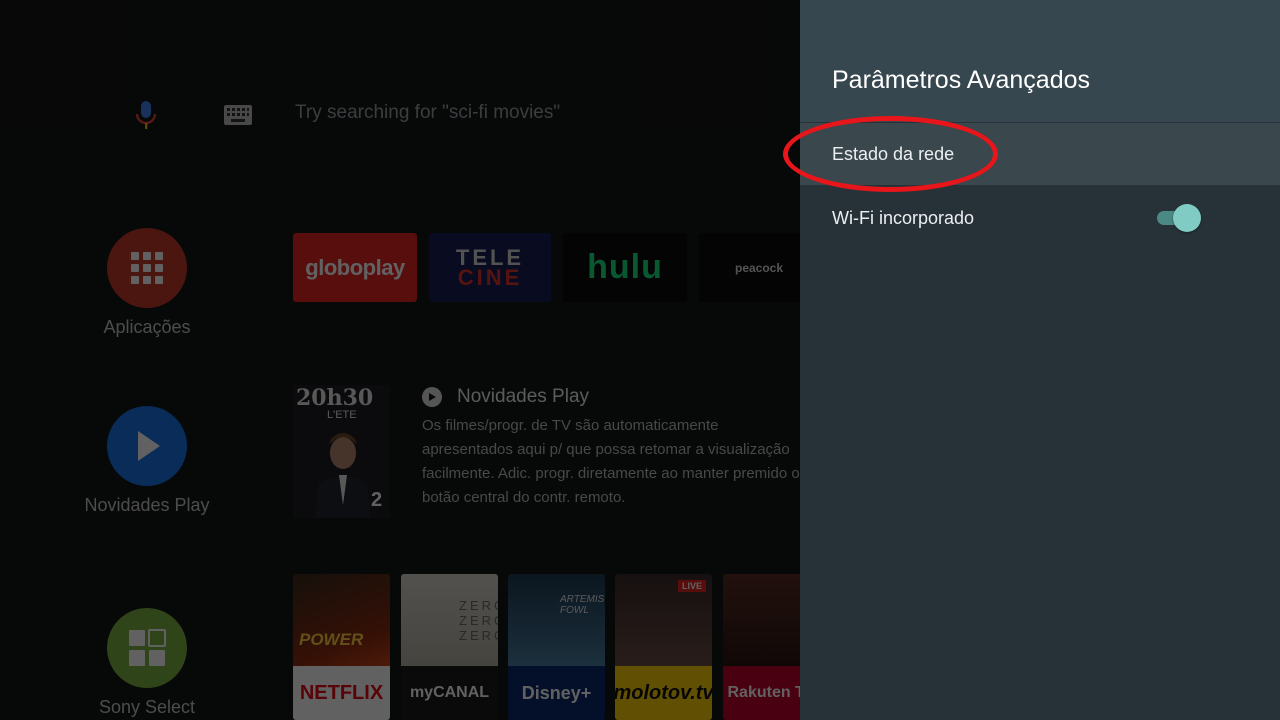 The height and width of the screenshot is (720, 1280). I want to click on channel-logo-text: peacock, so click(759, 267).